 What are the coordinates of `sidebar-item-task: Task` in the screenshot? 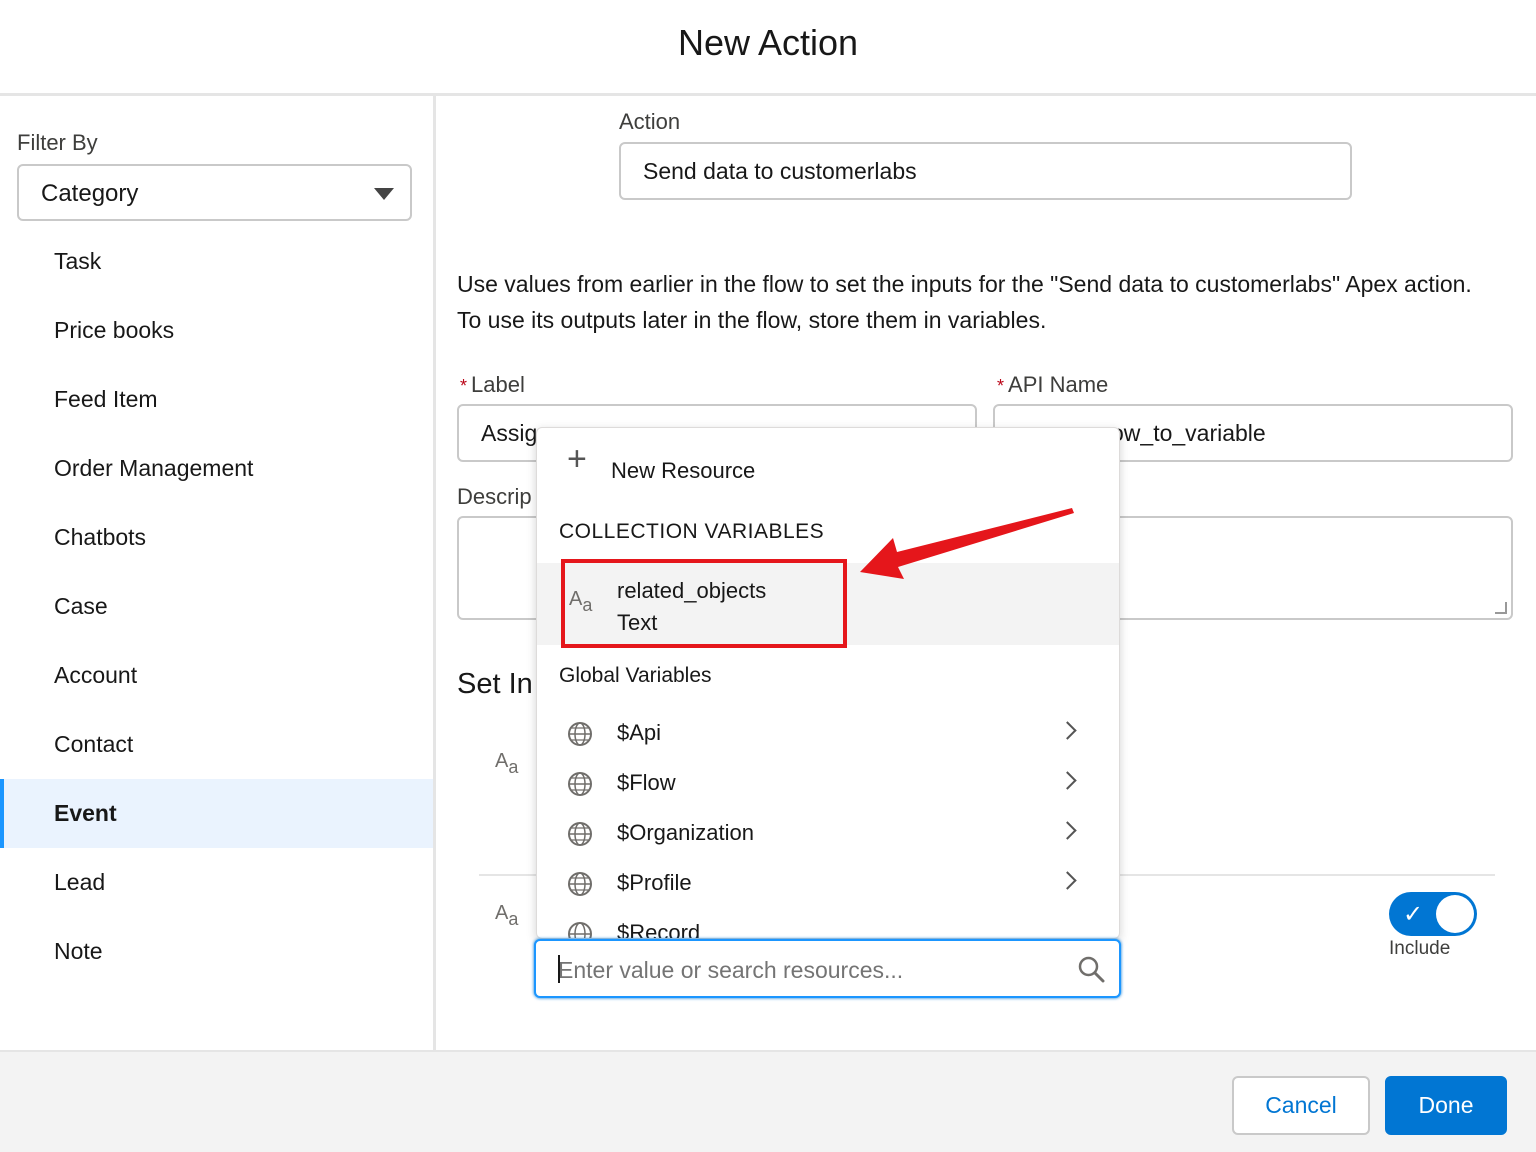 It's located at (216, 261).